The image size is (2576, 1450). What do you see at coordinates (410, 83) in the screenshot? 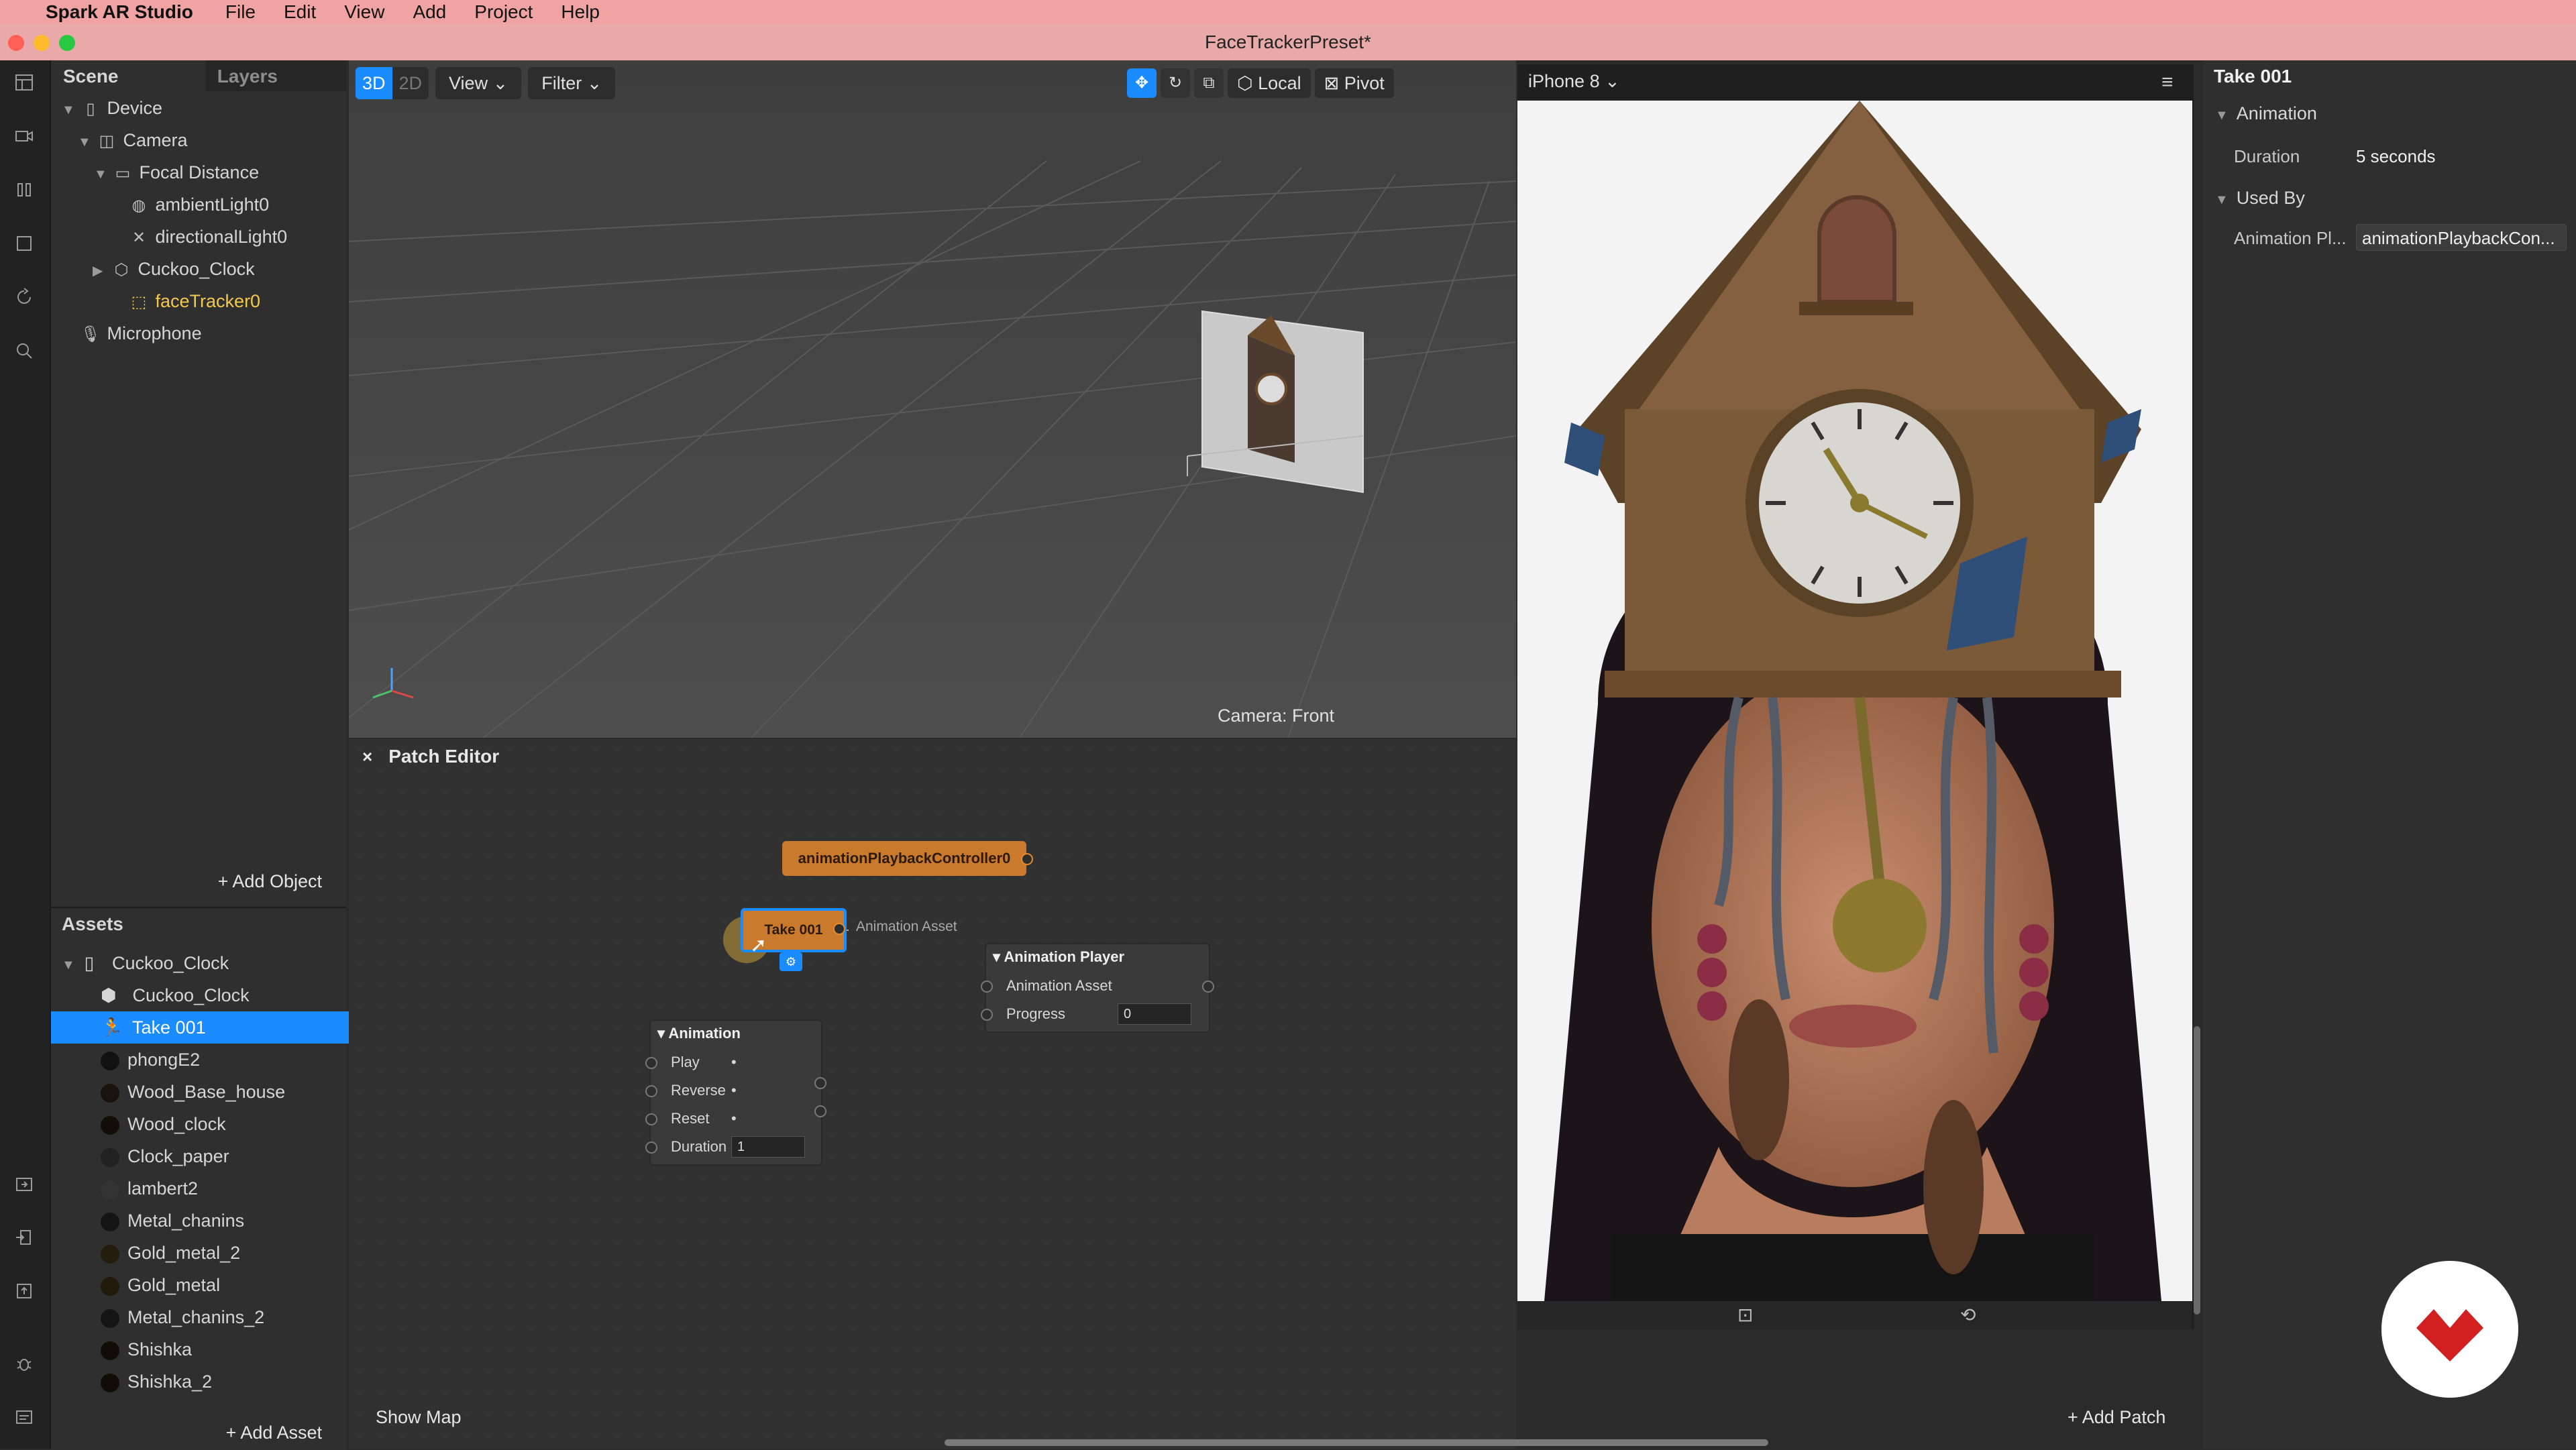
I see `mode-2d-button: 2D` at bounding box center [410, 83].